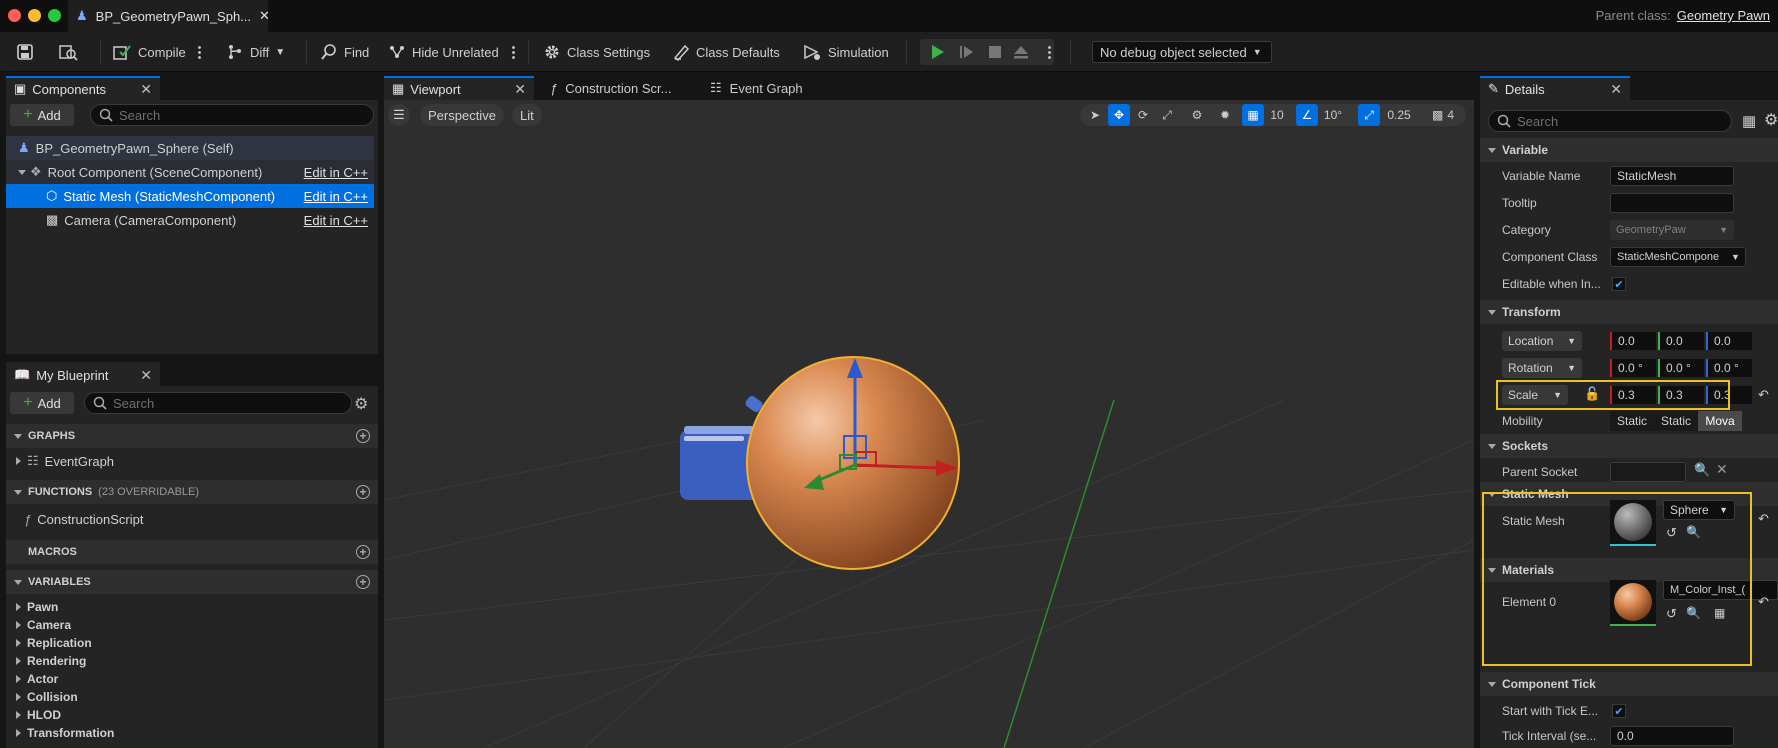 The image size is (1778, 748). I want to click on graph-item-eventgraph: ☷ EventGraph, so click(65, 461).